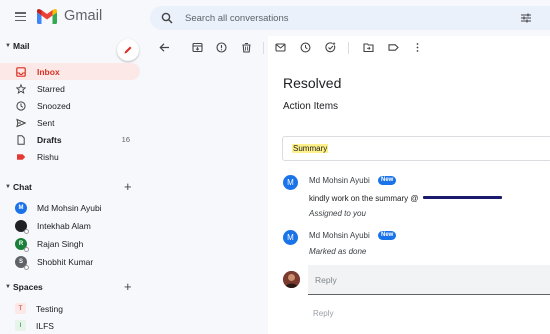 The width and height of the screenshot is (550, 334). What do you see at coordinates (125, 139) in the screenshot?
I see `drafts-count: 16` at bounding box center [125, 139].